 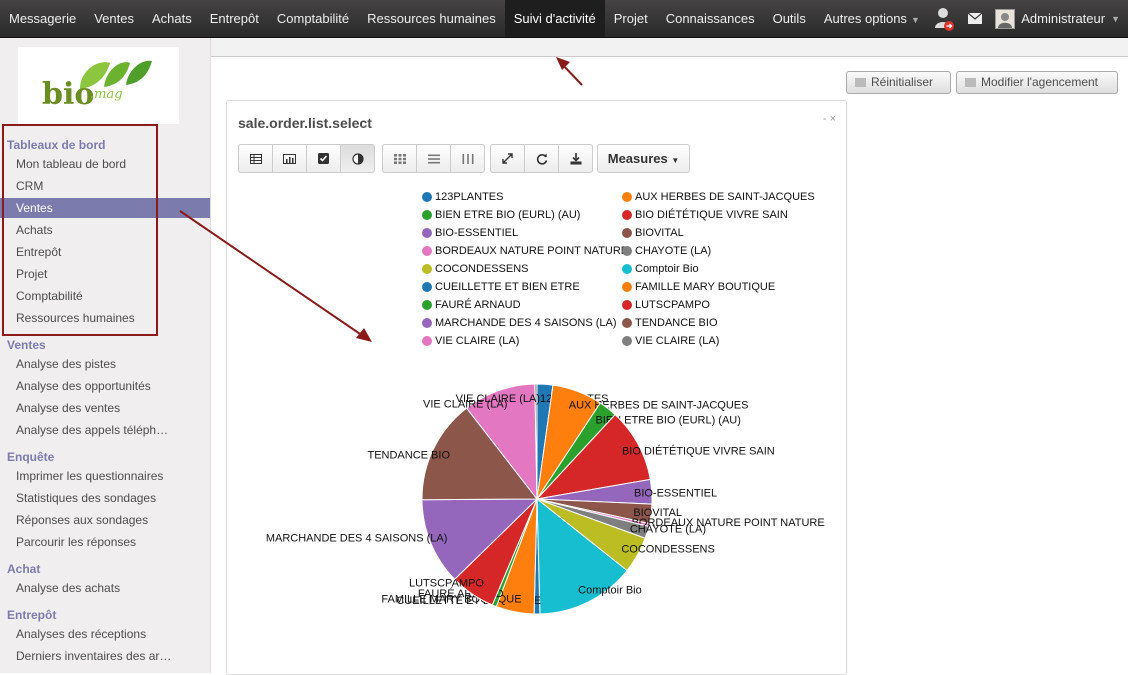 What do you see at coordinates (610, 591) in the screenshot?
I see `pie-slice-label: Comptoir Bio` at bounding box center [610, 591].